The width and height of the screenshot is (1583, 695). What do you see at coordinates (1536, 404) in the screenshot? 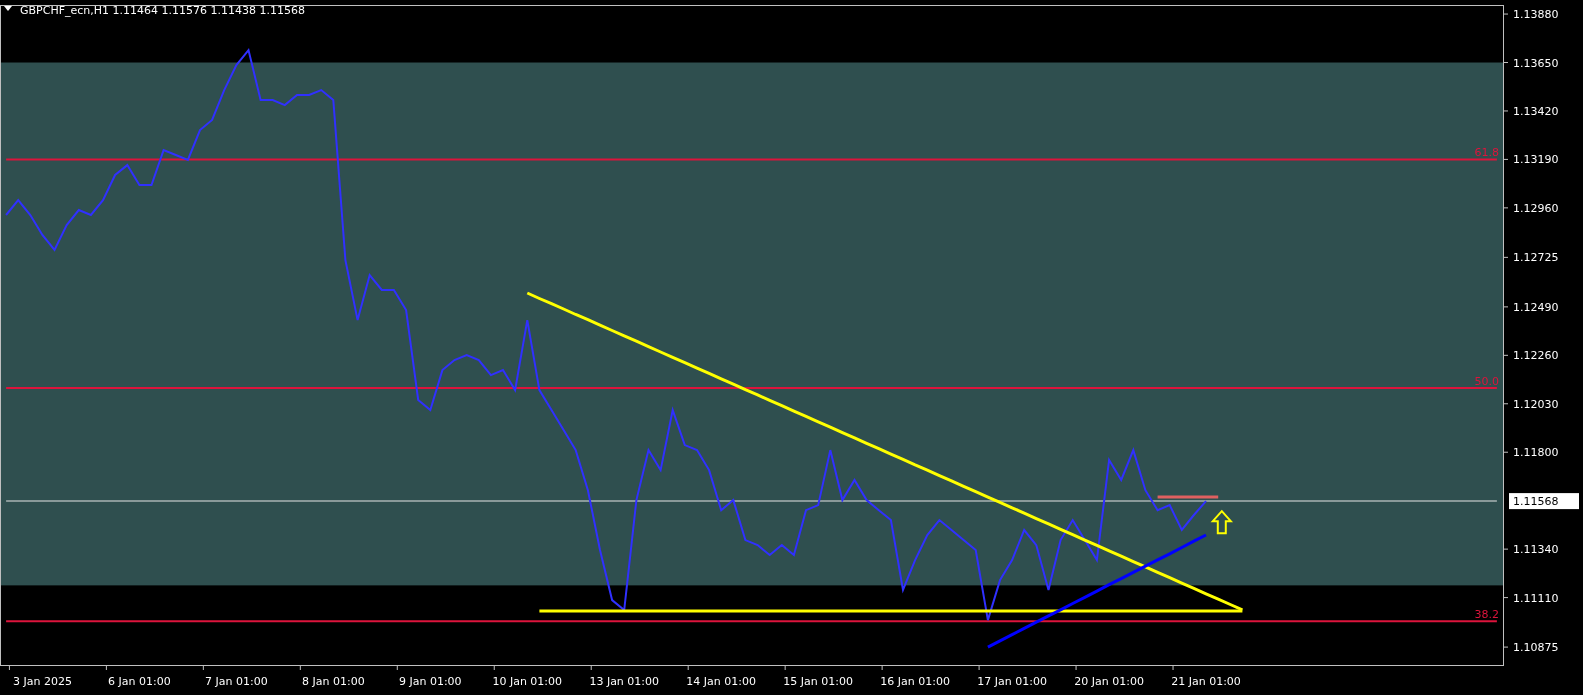
I see `y-axis-label: 1.12030` at bounding box center [1536, 404].